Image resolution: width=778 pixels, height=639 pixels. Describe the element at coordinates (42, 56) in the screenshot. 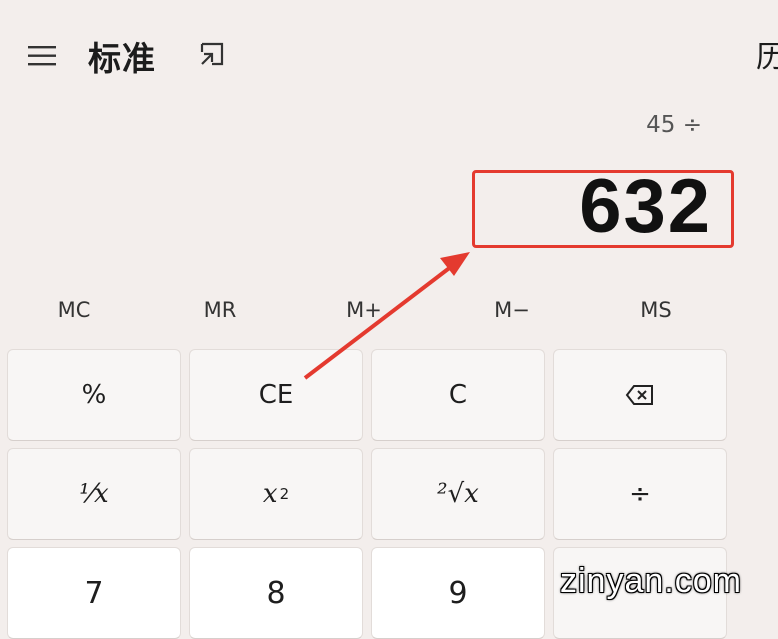

I see `hamburger-menu-icon` at that location.